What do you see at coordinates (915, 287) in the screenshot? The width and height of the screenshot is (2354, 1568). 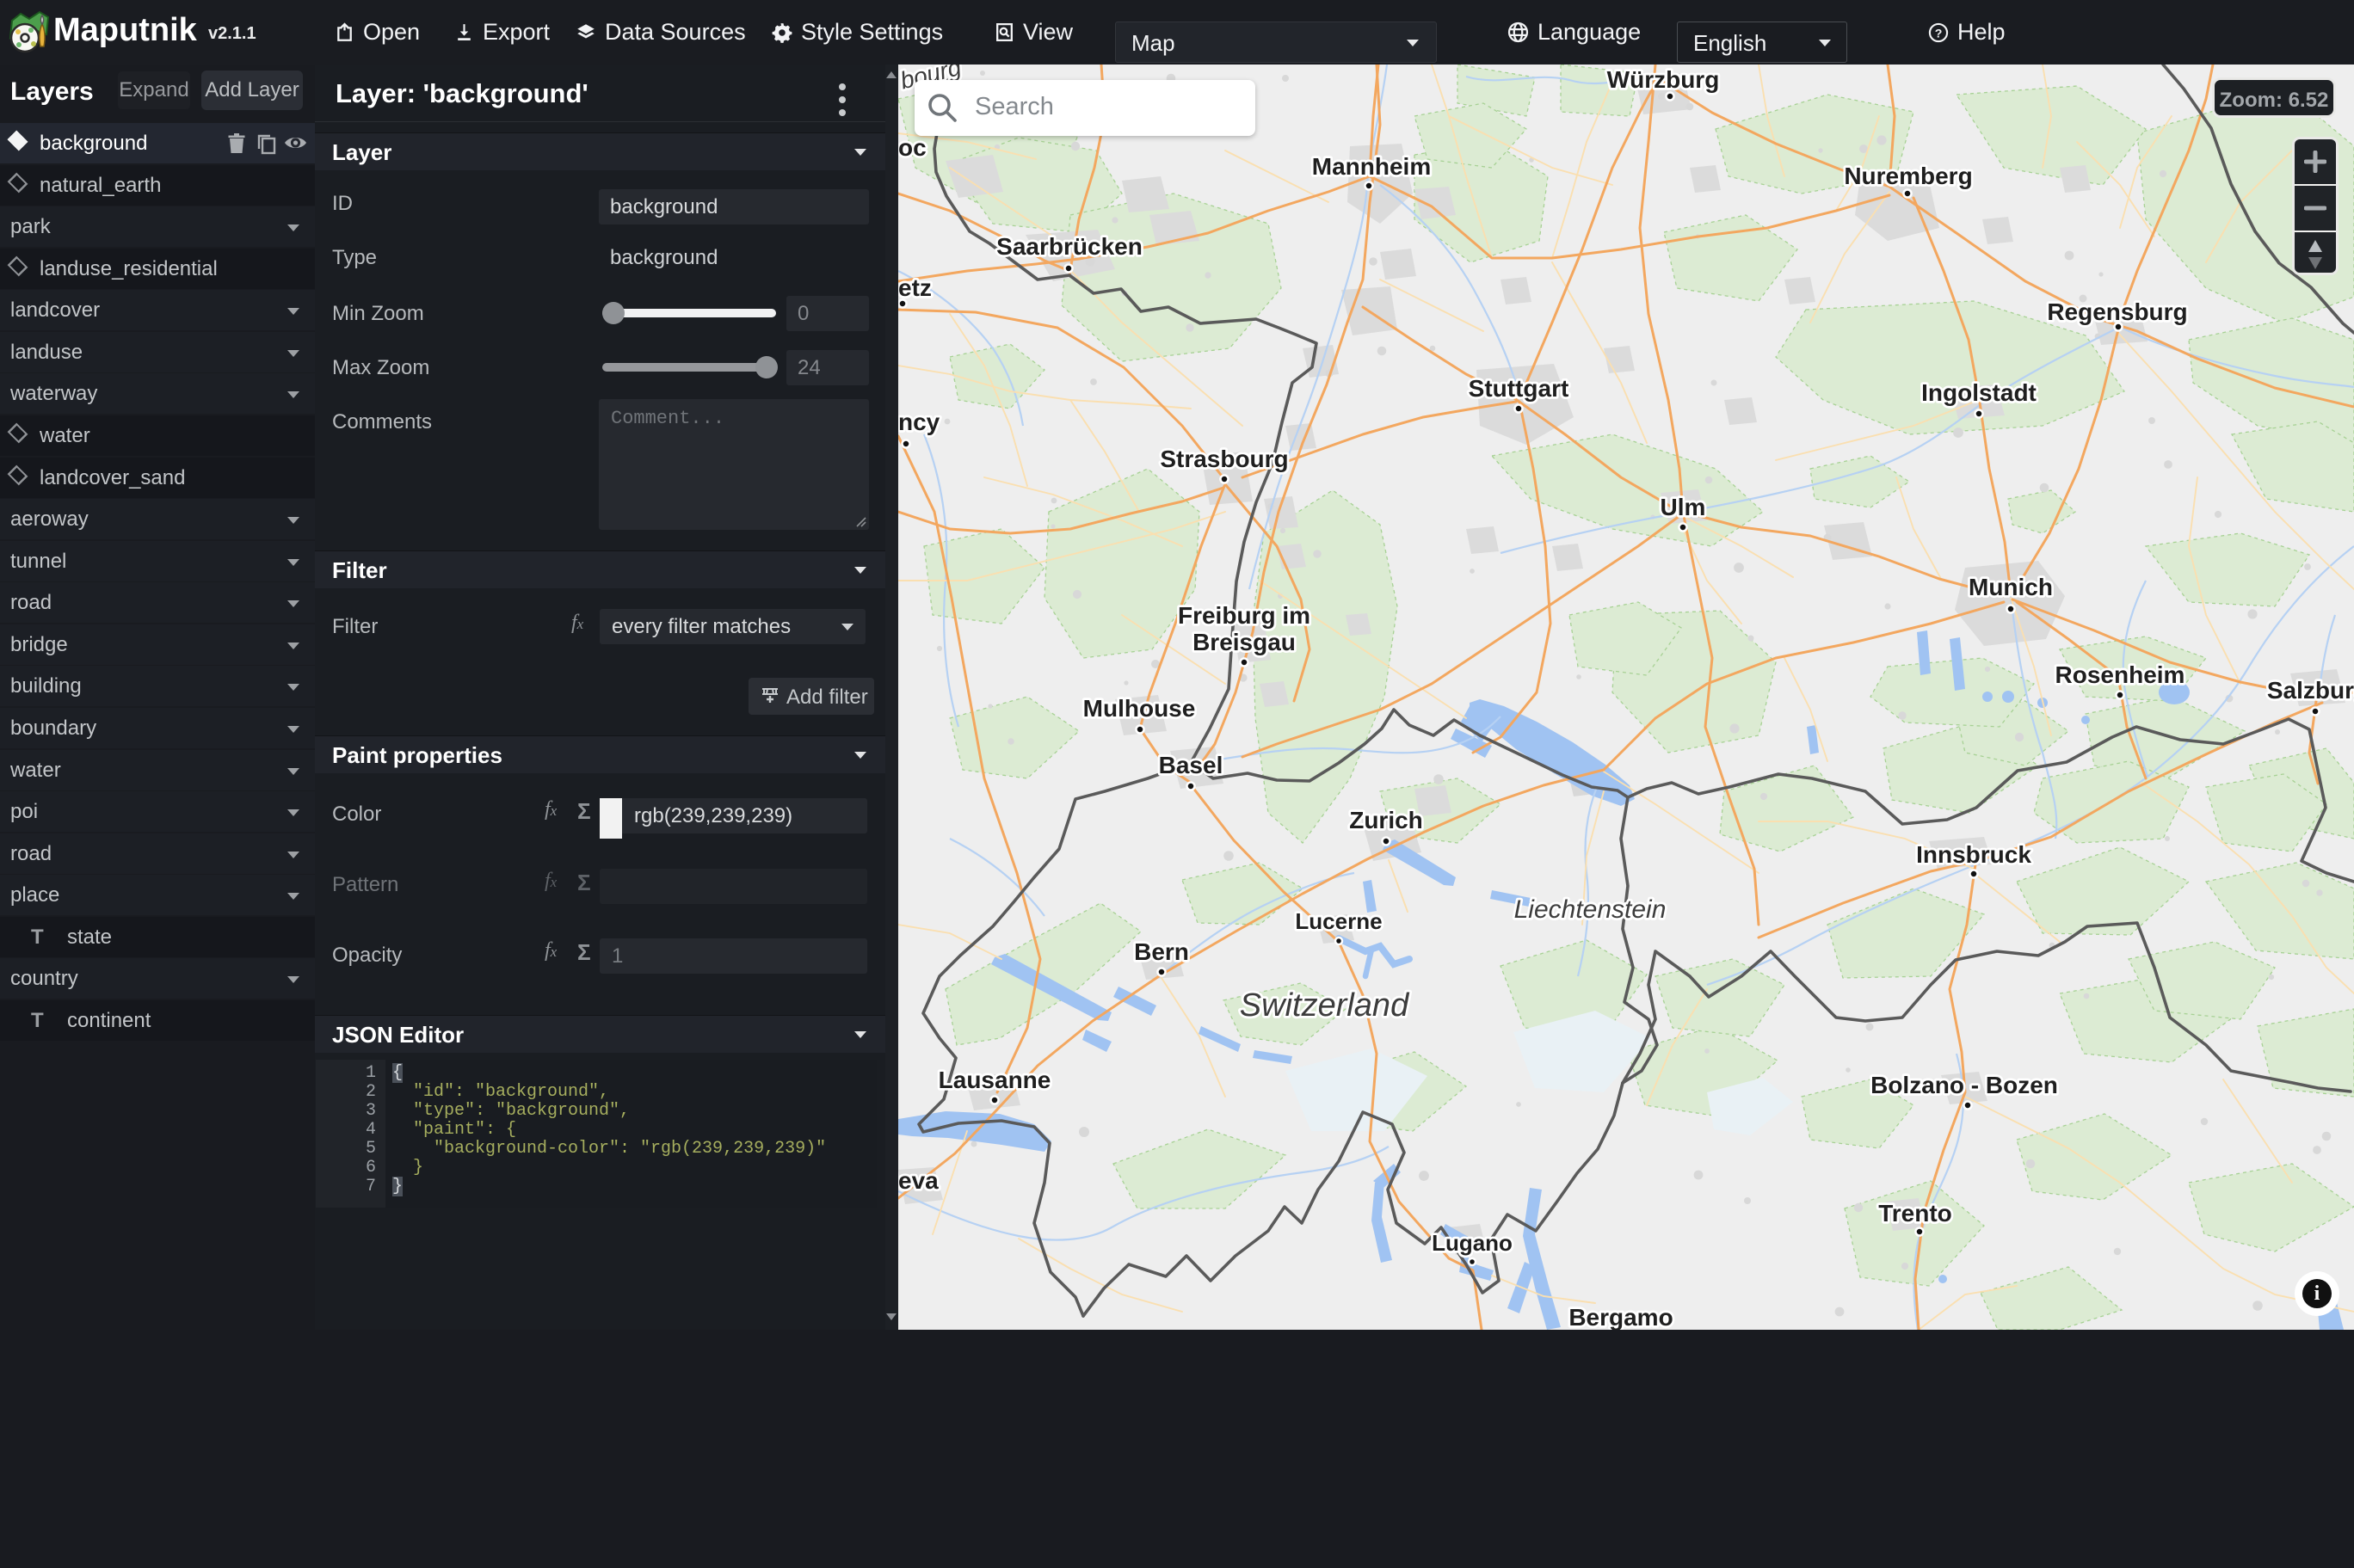 I see `svg-text: etz` at bounding box center [915, 287].